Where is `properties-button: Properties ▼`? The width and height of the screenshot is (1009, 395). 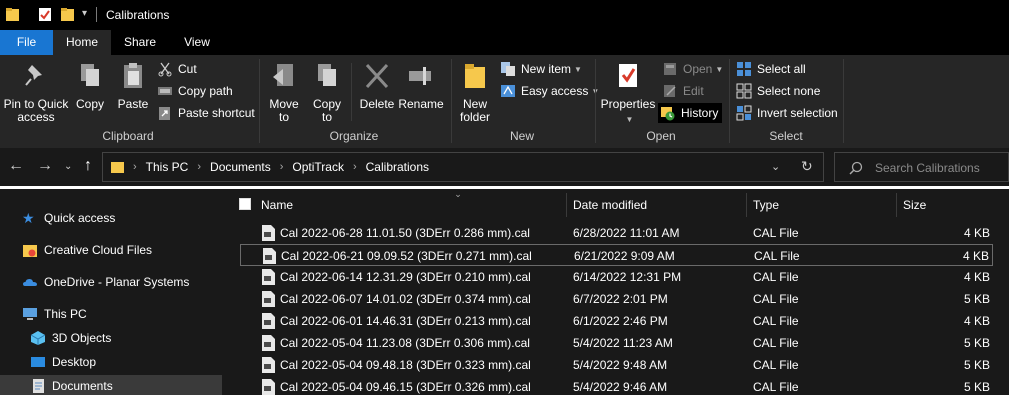 properties-button: Properties ▼ is located at coordinates (628, 93).